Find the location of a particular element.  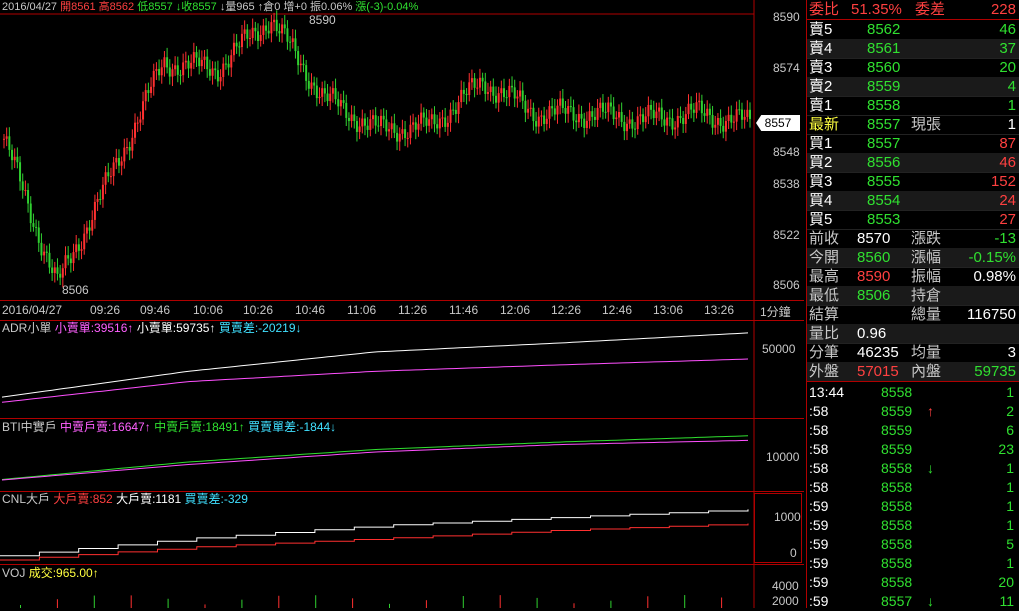

tick-qty: 6 is located at coordinates (1010, 430).